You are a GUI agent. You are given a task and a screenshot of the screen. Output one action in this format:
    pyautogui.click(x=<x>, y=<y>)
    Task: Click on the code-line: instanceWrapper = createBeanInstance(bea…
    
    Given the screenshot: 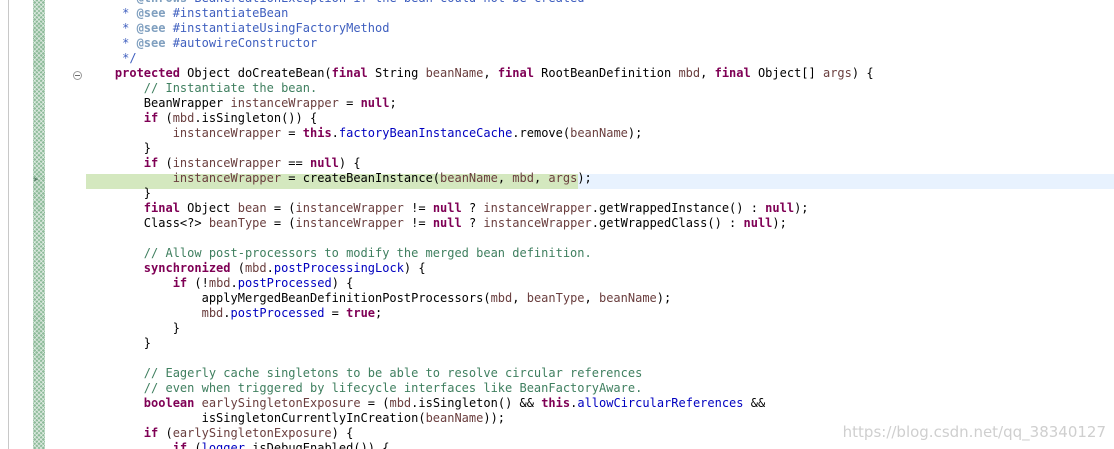 What is the action you would take?
    pyautogui.click(x=480, y=178)
    